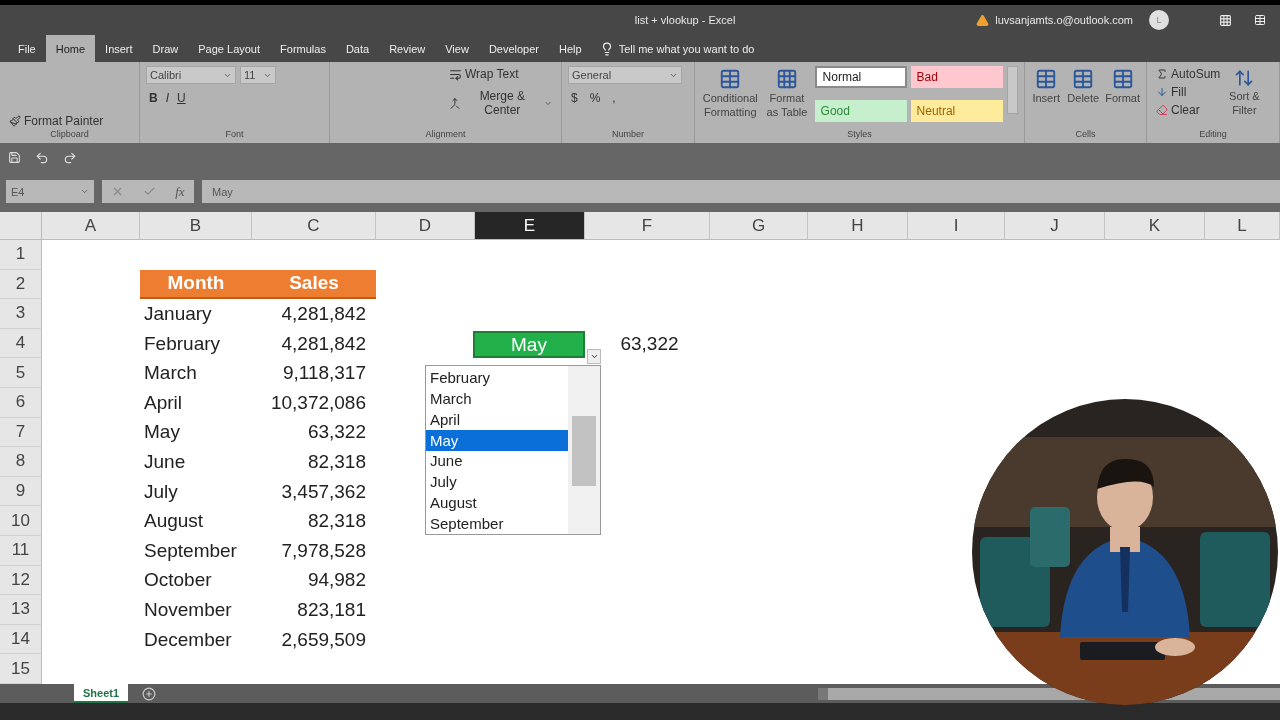 The image size is (1280, 720). Describe the element at coordinates (336, 521) in the screenshot. I see `table-cell: 82,318` at that location.